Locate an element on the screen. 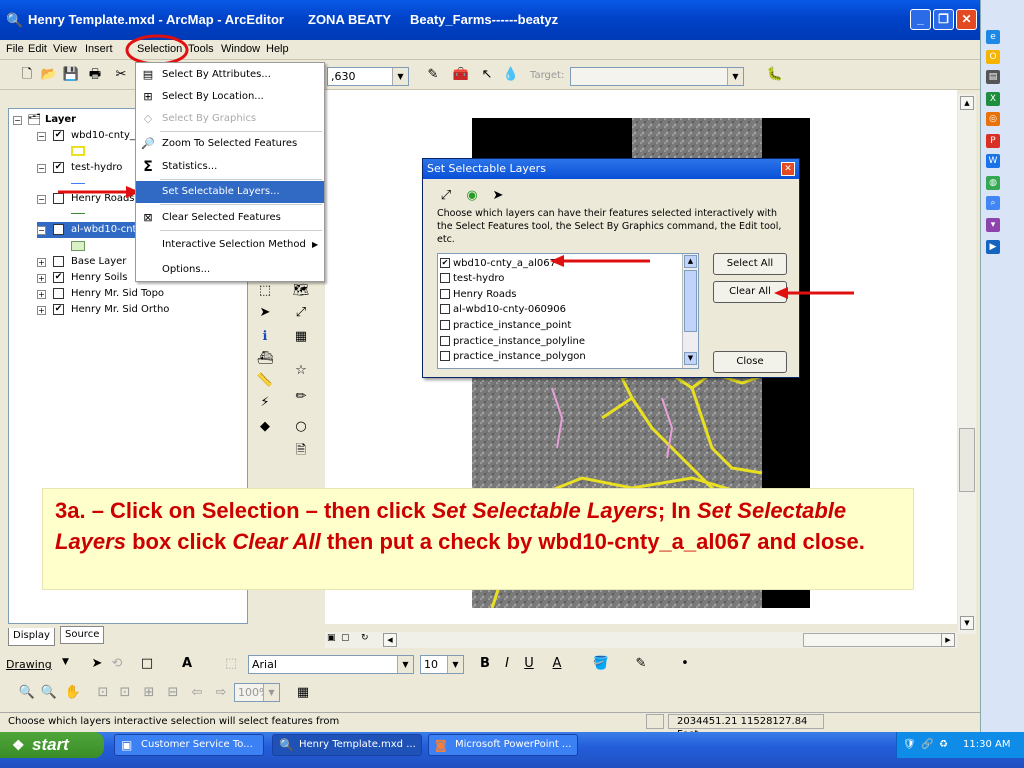 The image size is (1024, 768). save-icon: 💾 is located at coordinates (71, 75).